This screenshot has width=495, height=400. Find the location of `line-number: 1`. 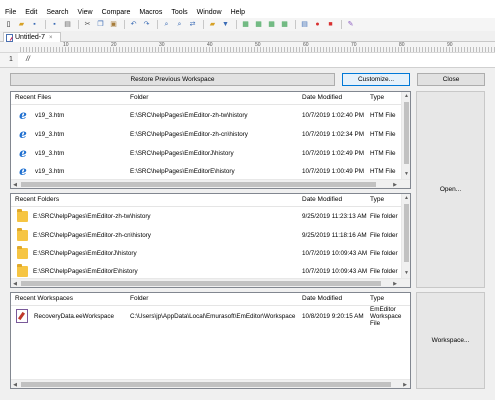

line-number: 1 is located at coordinates (11, 59).